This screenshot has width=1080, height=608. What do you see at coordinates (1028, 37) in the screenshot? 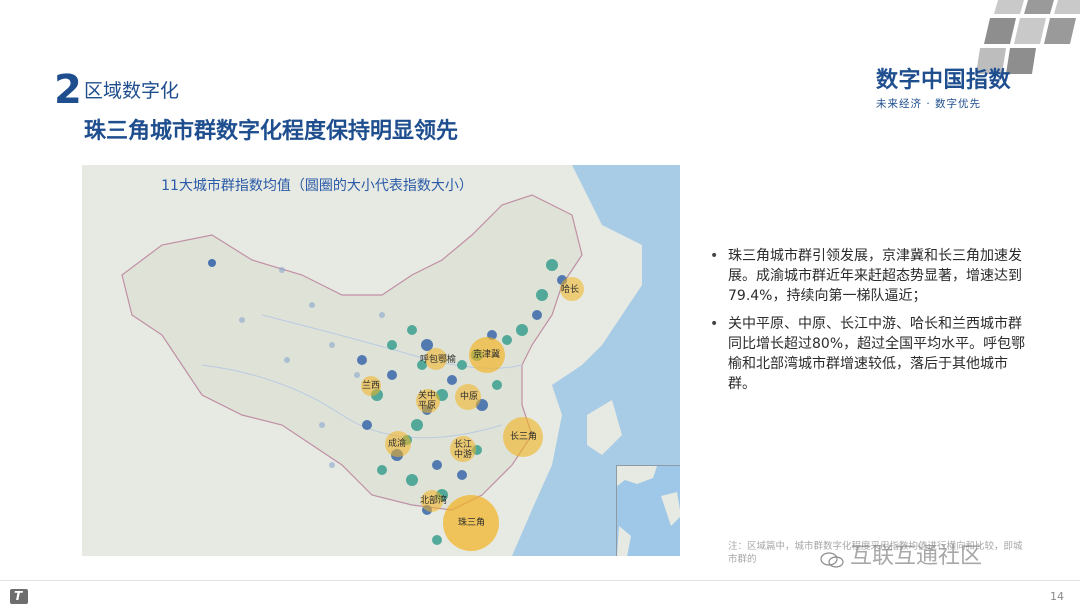
I see `brand-logo-graphic` at bounding box center [1028, 37].